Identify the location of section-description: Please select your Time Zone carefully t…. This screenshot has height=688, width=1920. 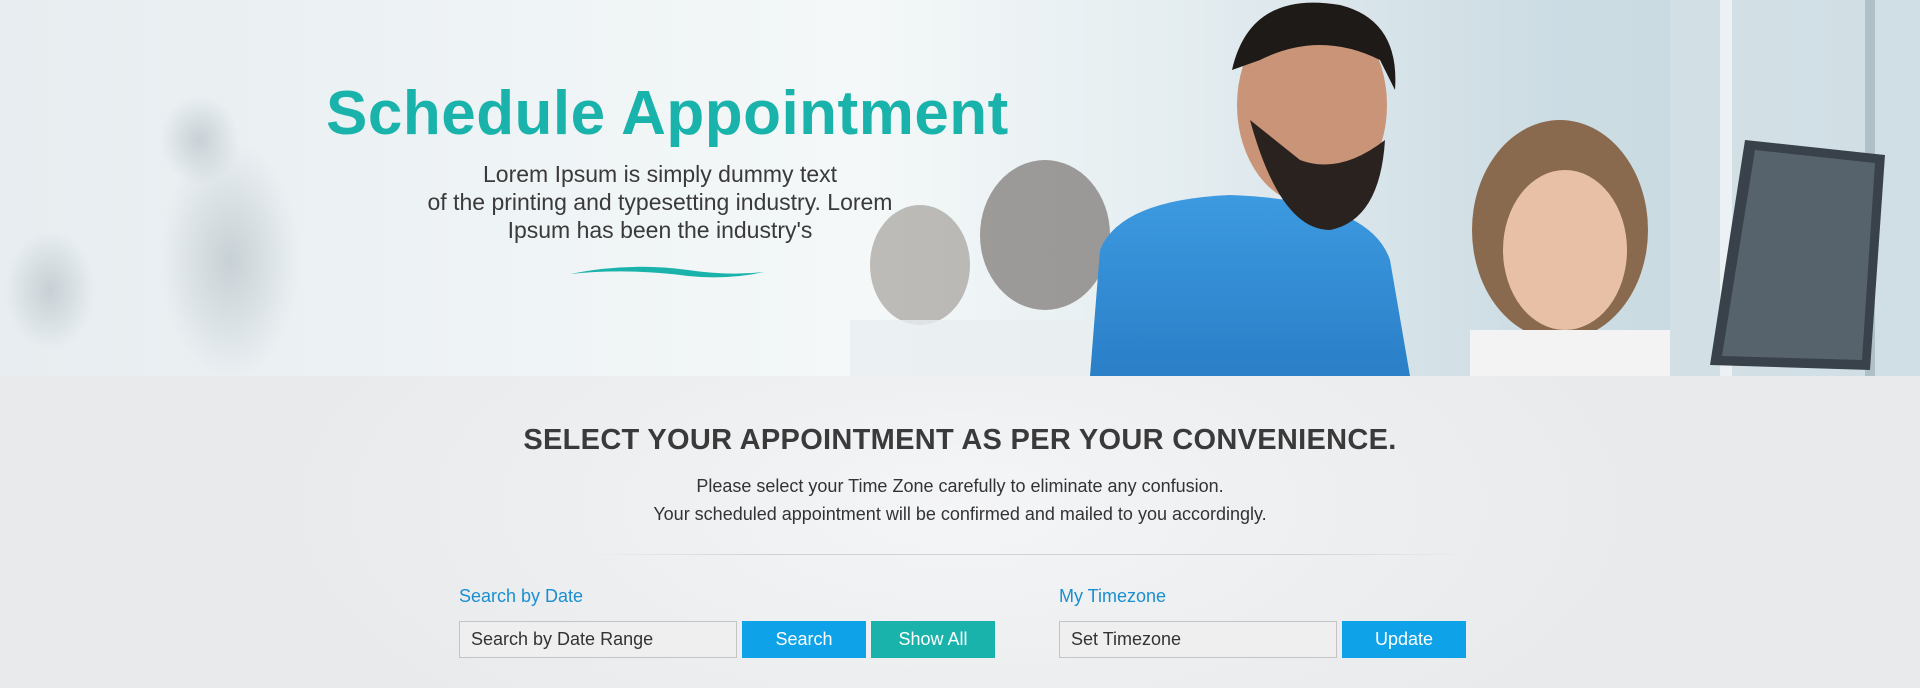
(960, 500).